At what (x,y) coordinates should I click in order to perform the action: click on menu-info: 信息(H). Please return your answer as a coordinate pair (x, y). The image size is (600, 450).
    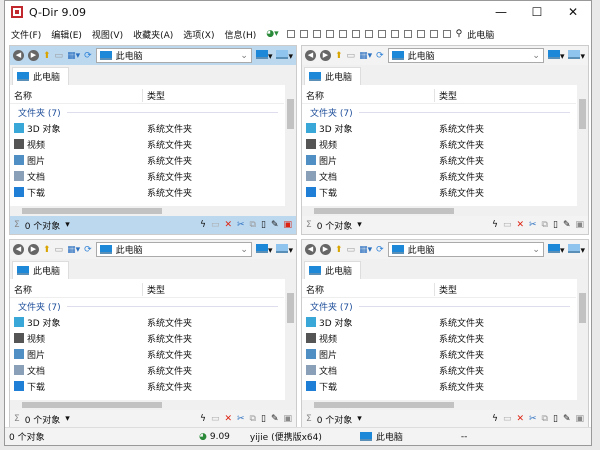
    Looking at the image, I should click on (241, 34).